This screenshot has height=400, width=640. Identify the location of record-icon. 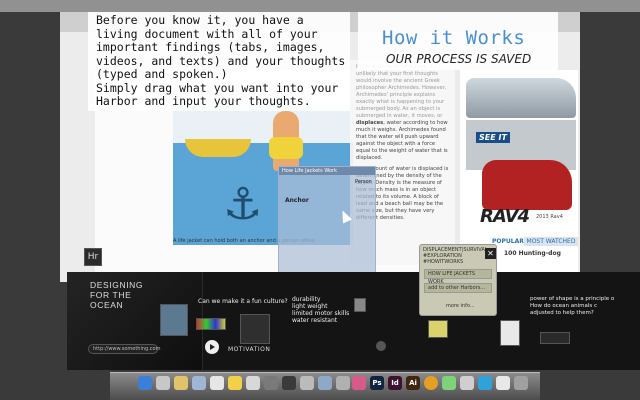
(381, 346).